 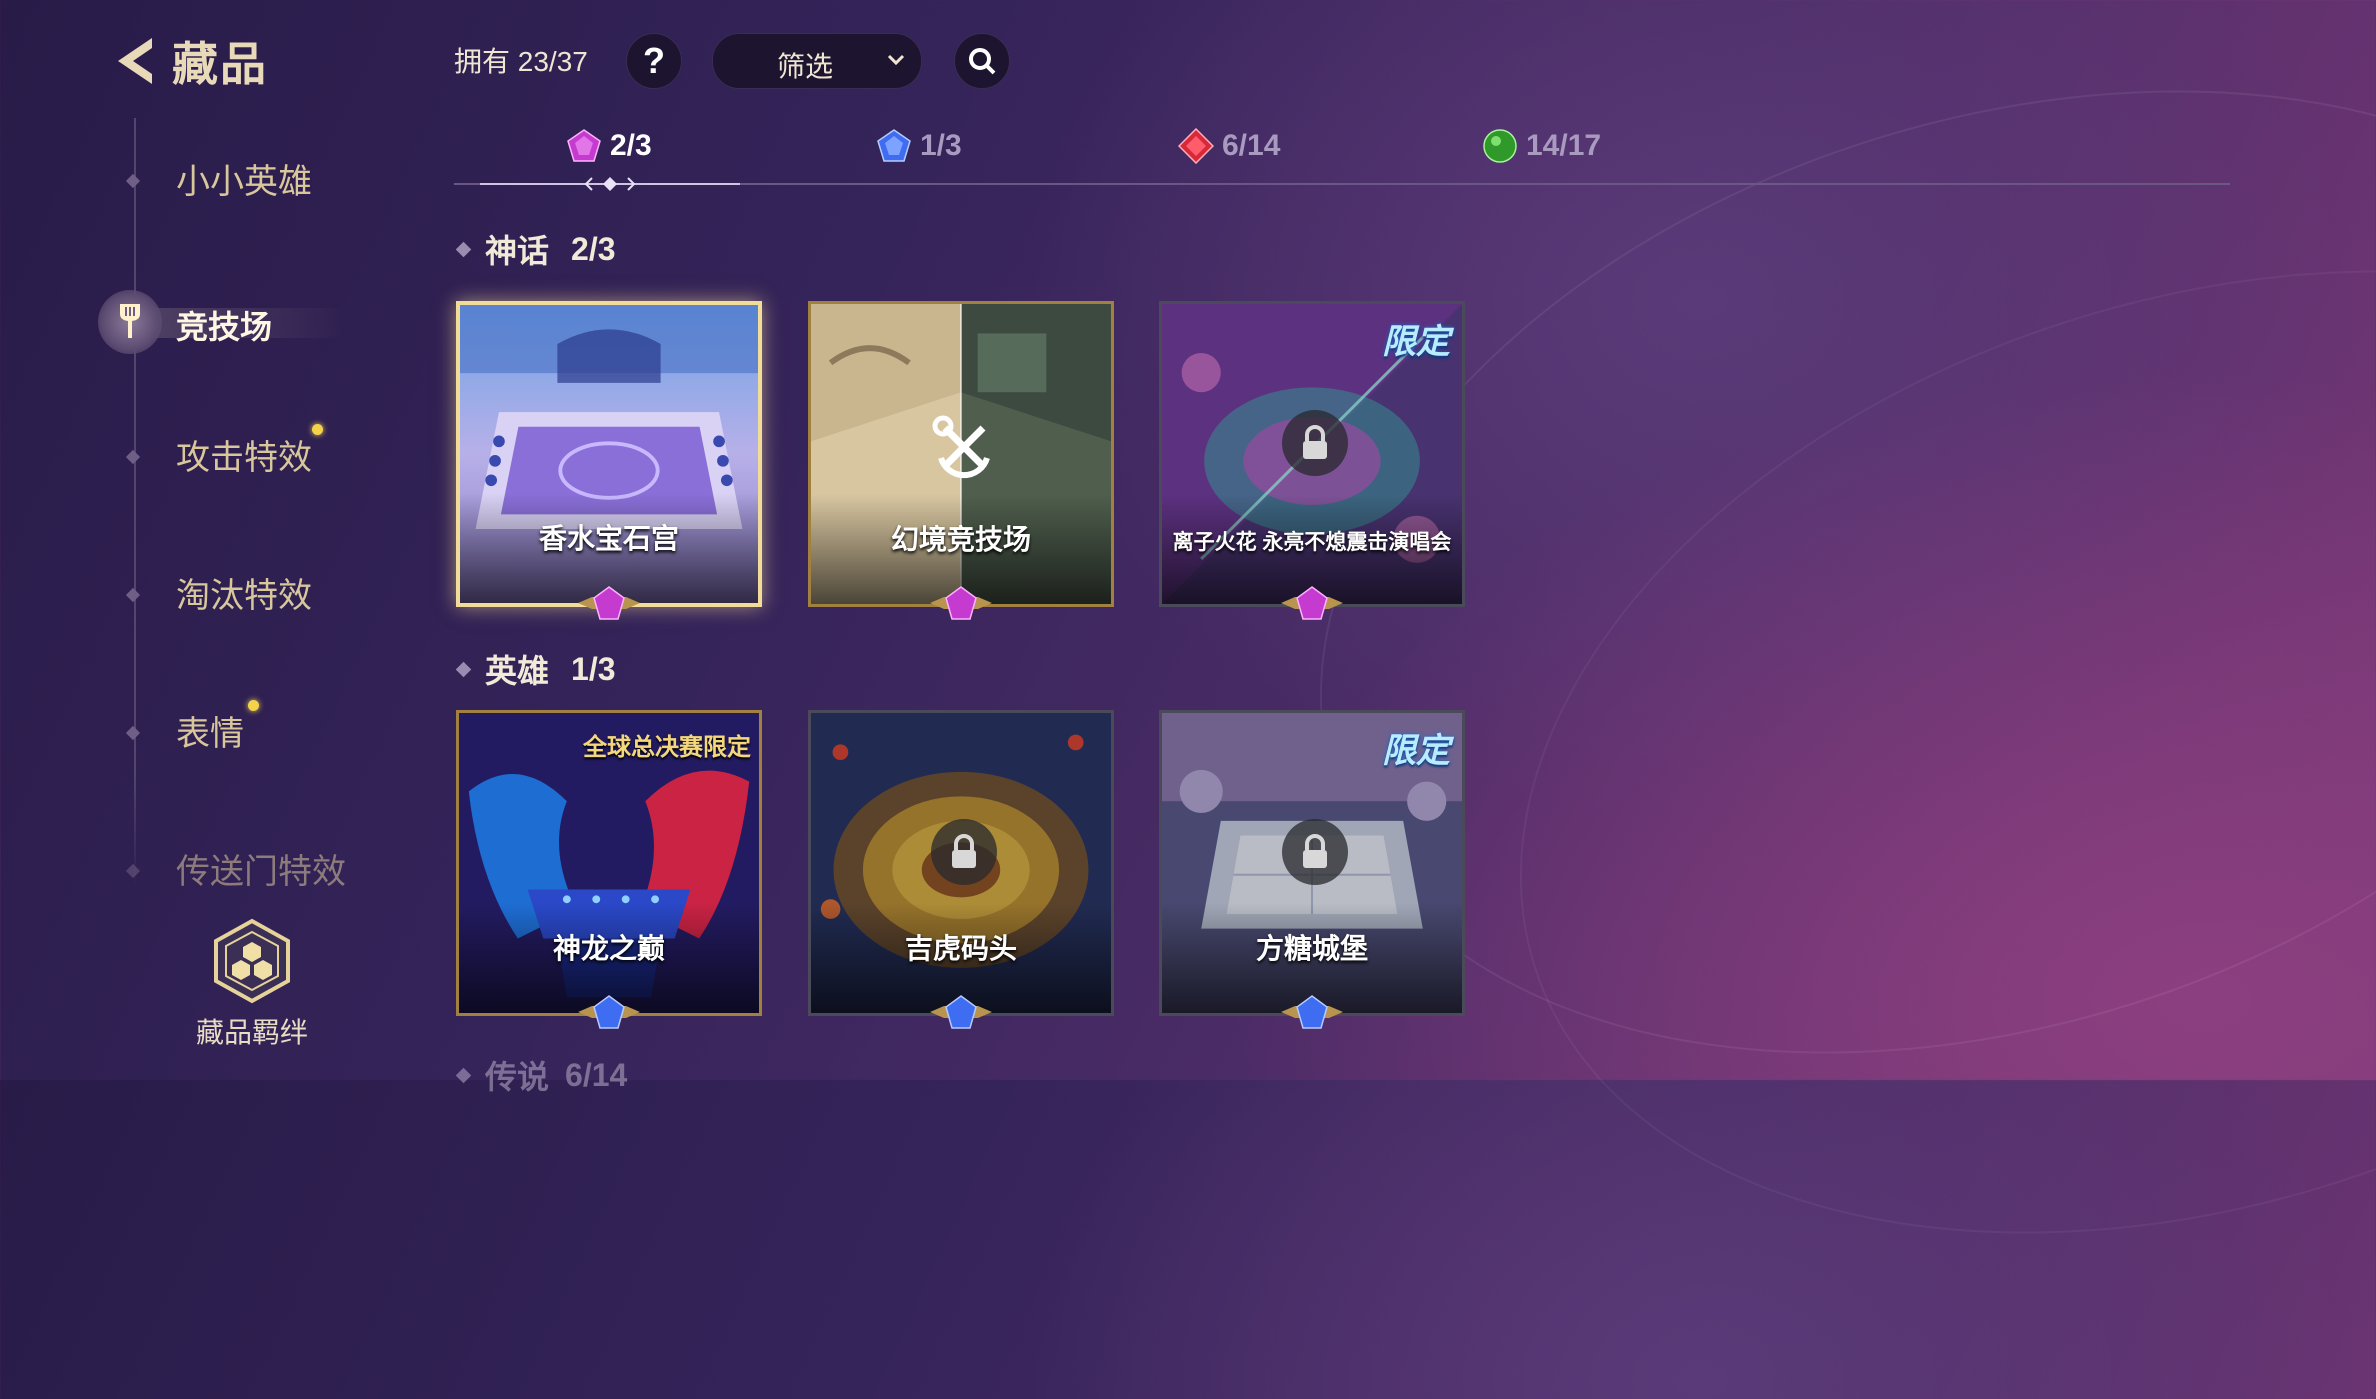 I want to click on sidebar-item-arena: 竞技场, so click(x=223, y=322).